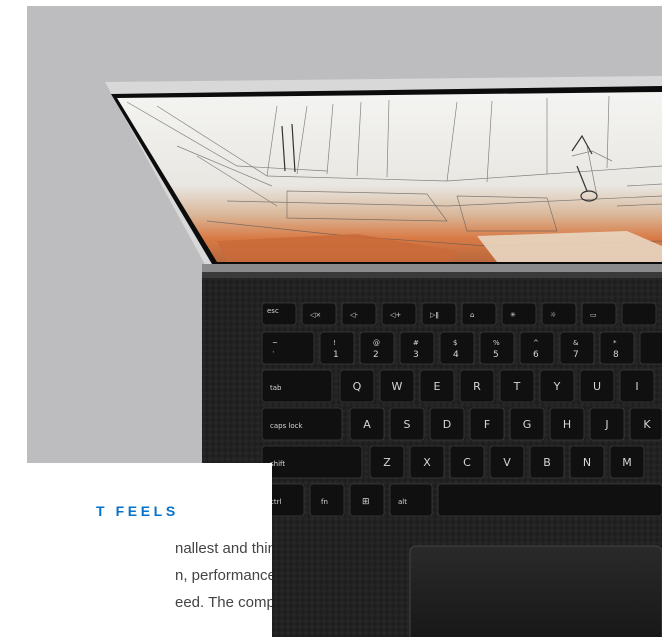 Image resolution: width=662 pixels, height=637 pixels. What do you see at coordinates (647, 424) in the screenshot?
I see `svg-text: K` at bounding box center [647, 424].